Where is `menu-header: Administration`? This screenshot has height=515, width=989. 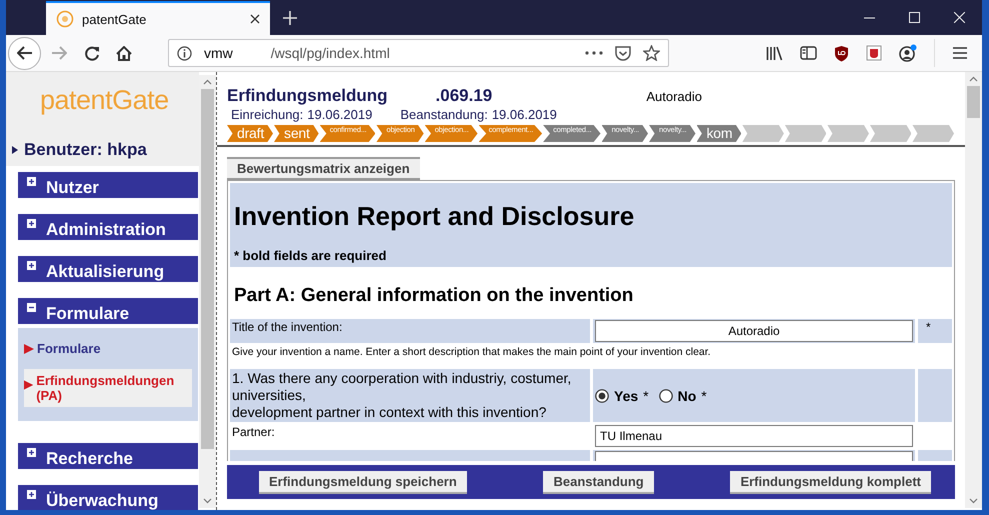
menu-header: Administration is located at coordinates (108, 227).